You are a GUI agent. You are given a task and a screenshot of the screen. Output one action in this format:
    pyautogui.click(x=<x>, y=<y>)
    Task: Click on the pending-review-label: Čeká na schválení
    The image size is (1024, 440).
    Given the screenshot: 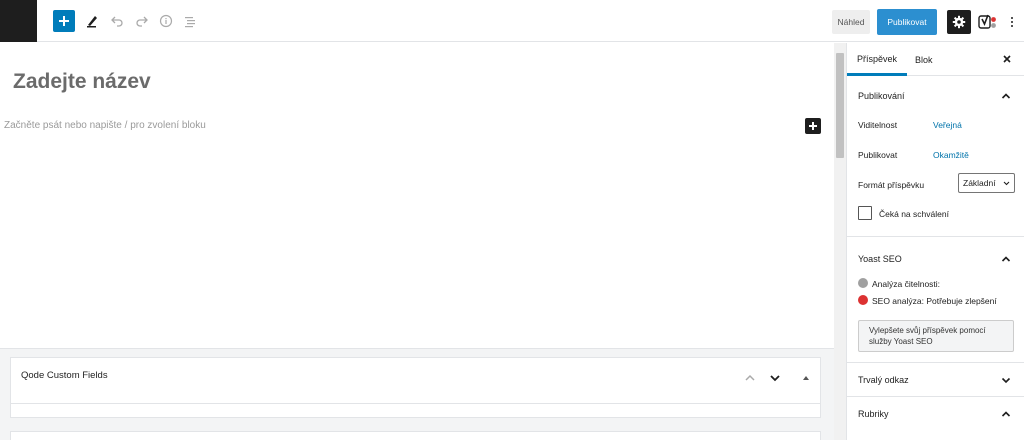 What is the action you would take?
    pyautogui.click(x=914, y=214)
    